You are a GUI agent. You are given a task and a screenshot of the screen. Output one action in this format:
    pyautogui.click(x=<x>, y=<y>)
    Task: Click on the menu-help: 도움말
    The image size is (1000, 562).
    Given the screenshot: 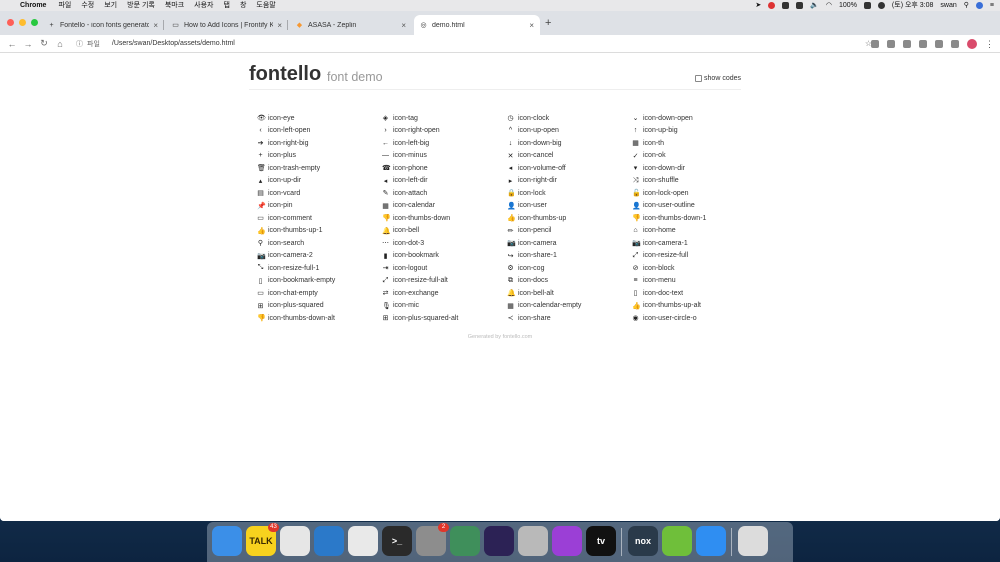 What is the action you would take?
    pyautogui.click(x=265, y=5)
    